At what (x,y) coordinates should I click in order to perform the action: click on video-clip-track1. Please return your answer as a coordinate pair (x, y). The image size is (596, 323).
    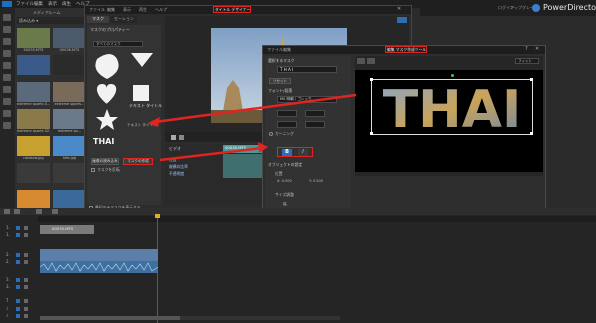
    Looking at the image, I should click on (99, 261).